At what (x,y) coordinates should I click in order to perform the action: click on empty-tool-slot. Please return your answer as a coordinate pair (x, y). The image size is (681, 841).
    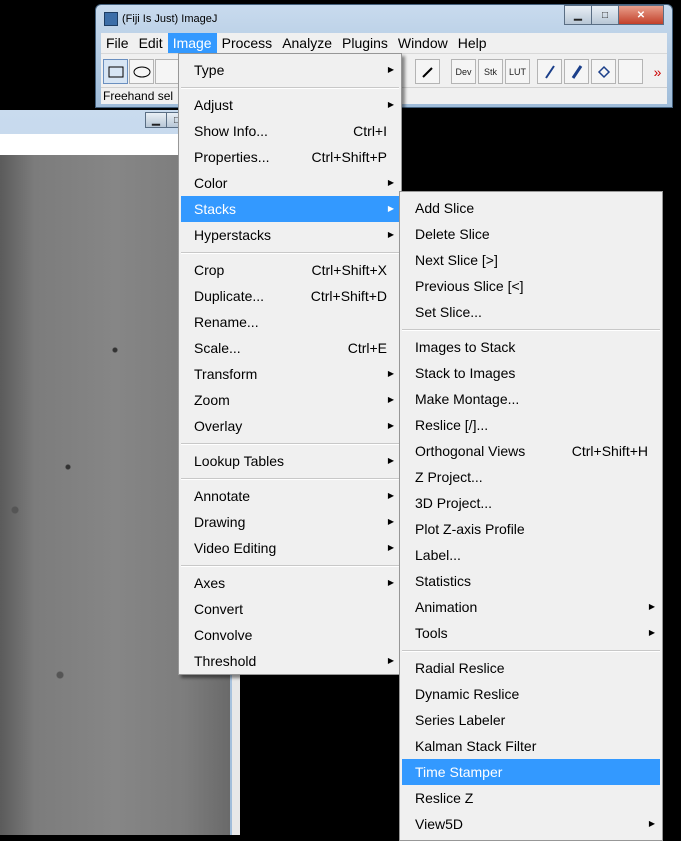
    Looking at the image, I should click on (630, 71).